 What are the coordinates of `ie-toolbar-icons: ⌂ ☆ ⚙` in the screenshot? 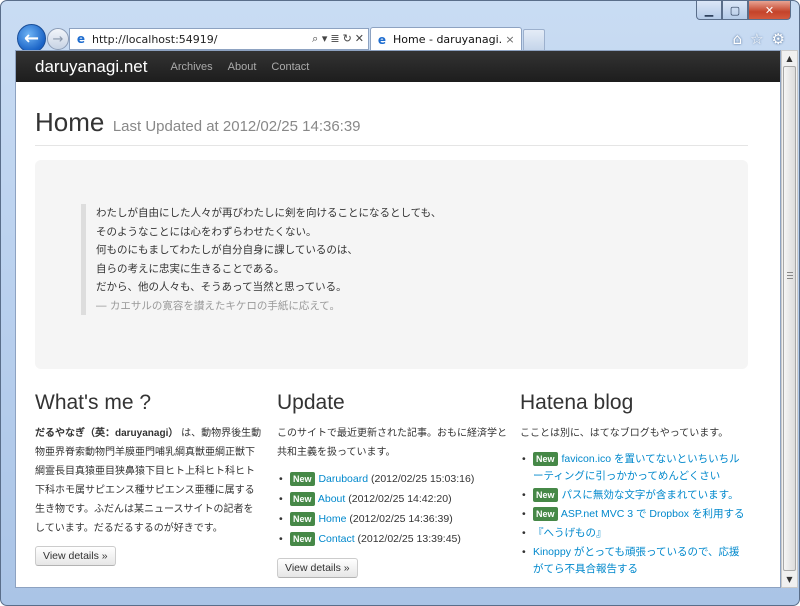 It's located at (759, 39).